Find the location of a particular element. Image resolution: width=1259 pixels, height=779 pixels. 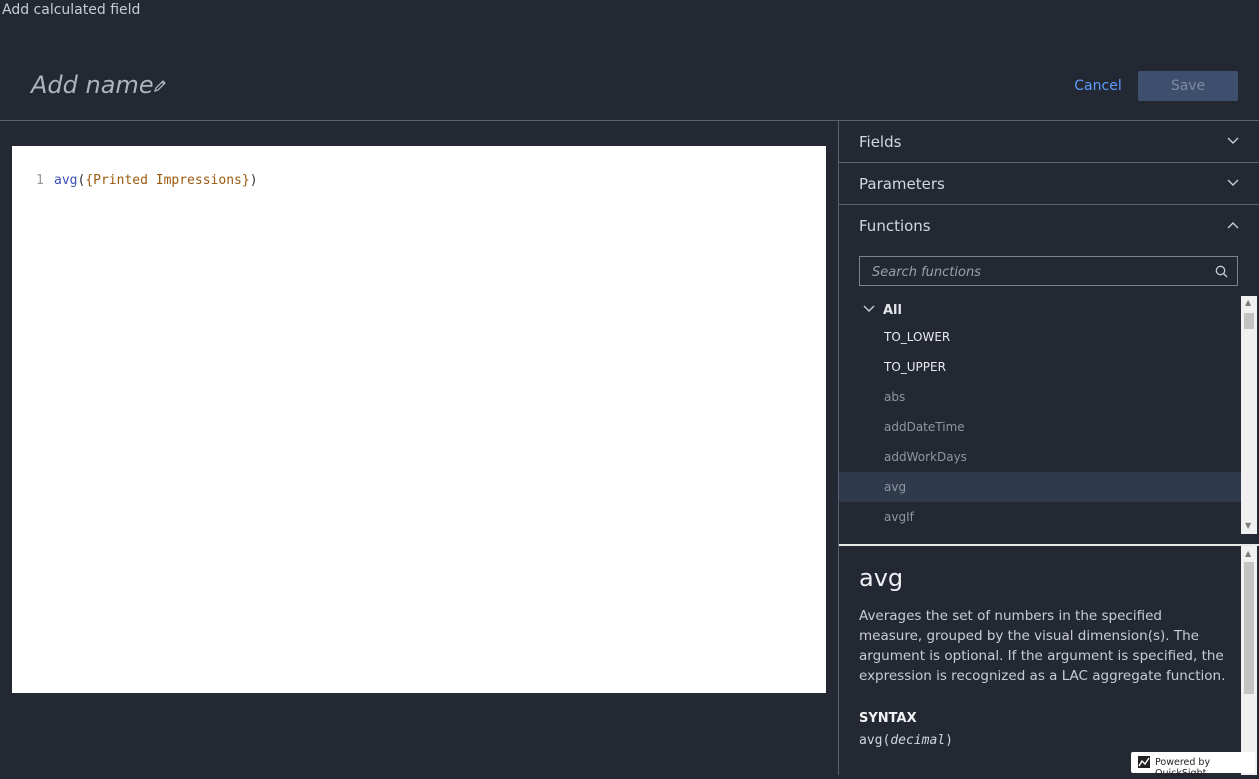

scroll-down-arrow-icon: ▼ is located at coordinates (1248, 526).